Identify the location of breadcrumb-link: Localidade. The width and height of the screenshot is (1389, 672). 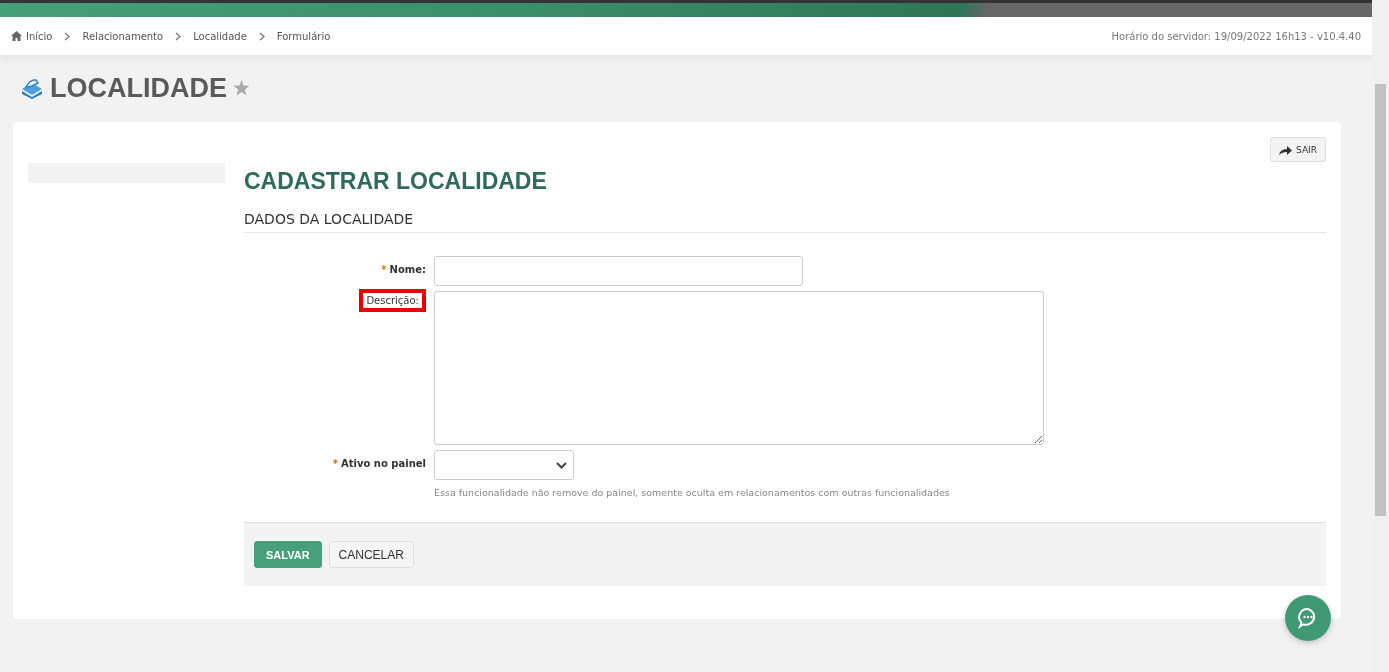
(220, 36).